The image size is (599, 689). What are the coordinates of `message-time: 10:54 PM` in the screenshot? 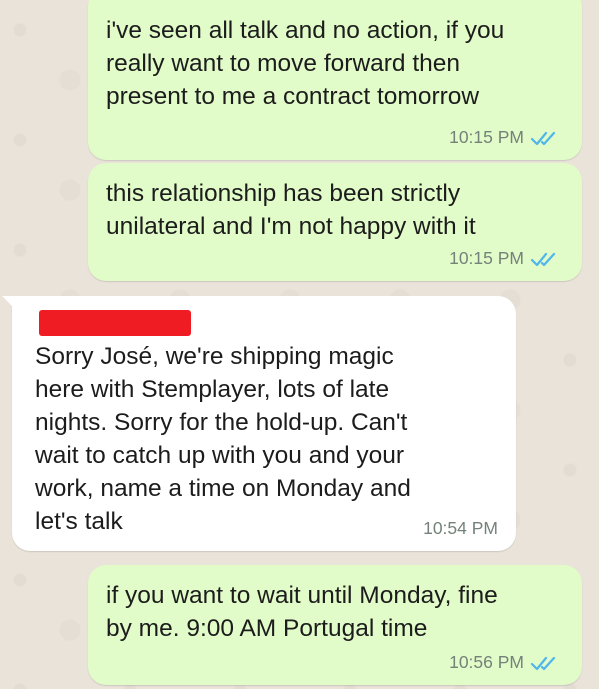 It's located at (460, 528).